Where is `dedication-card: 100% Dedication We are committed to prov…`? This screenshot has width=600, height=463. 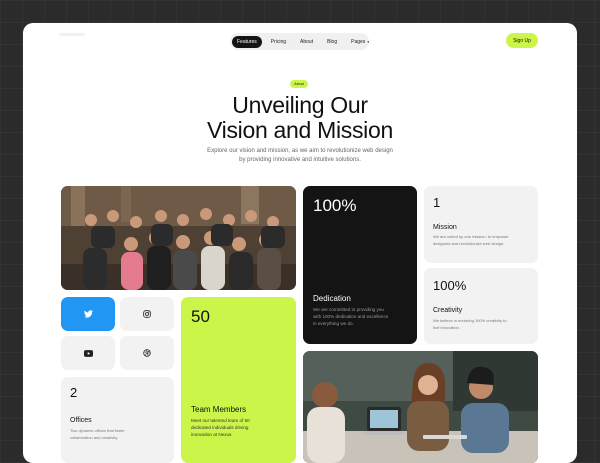 dedication-card: 100% Dedication We are committed to prov… is located at coordinates (360, 265).